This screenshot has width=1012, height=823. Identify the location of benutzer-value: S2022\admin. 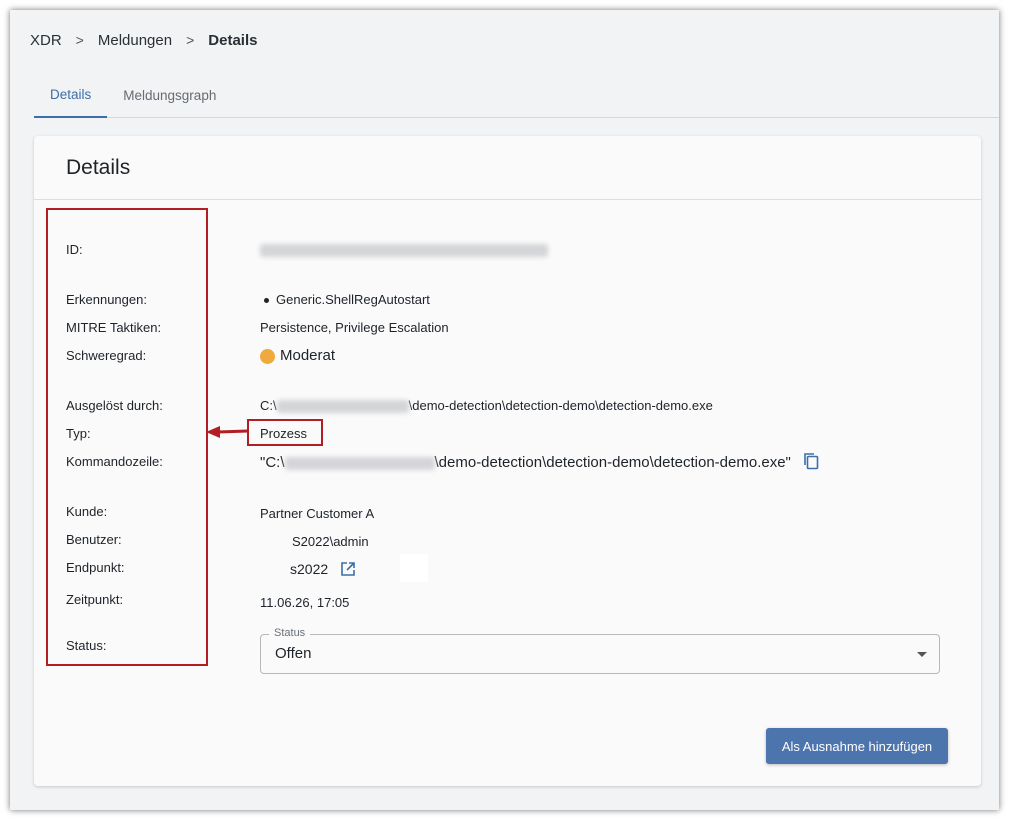
(330, 541).